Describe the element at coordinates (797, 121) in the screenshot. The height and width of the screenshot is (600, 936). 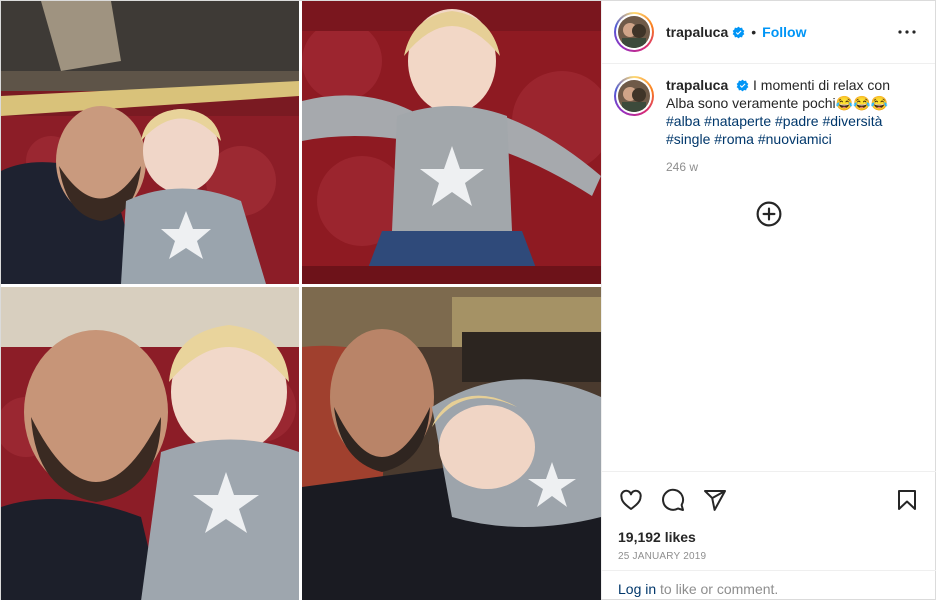
I see `hashtag-link: #padre` at that location.